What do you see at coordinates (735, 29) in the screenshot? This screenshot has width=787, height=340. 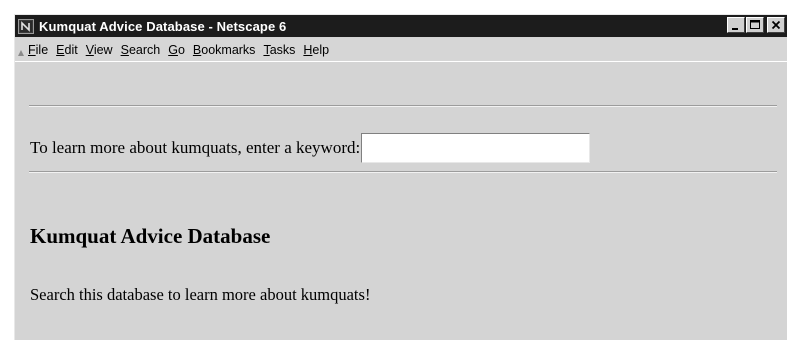 I see `minimize-icon` at bounding box center [735, 29].